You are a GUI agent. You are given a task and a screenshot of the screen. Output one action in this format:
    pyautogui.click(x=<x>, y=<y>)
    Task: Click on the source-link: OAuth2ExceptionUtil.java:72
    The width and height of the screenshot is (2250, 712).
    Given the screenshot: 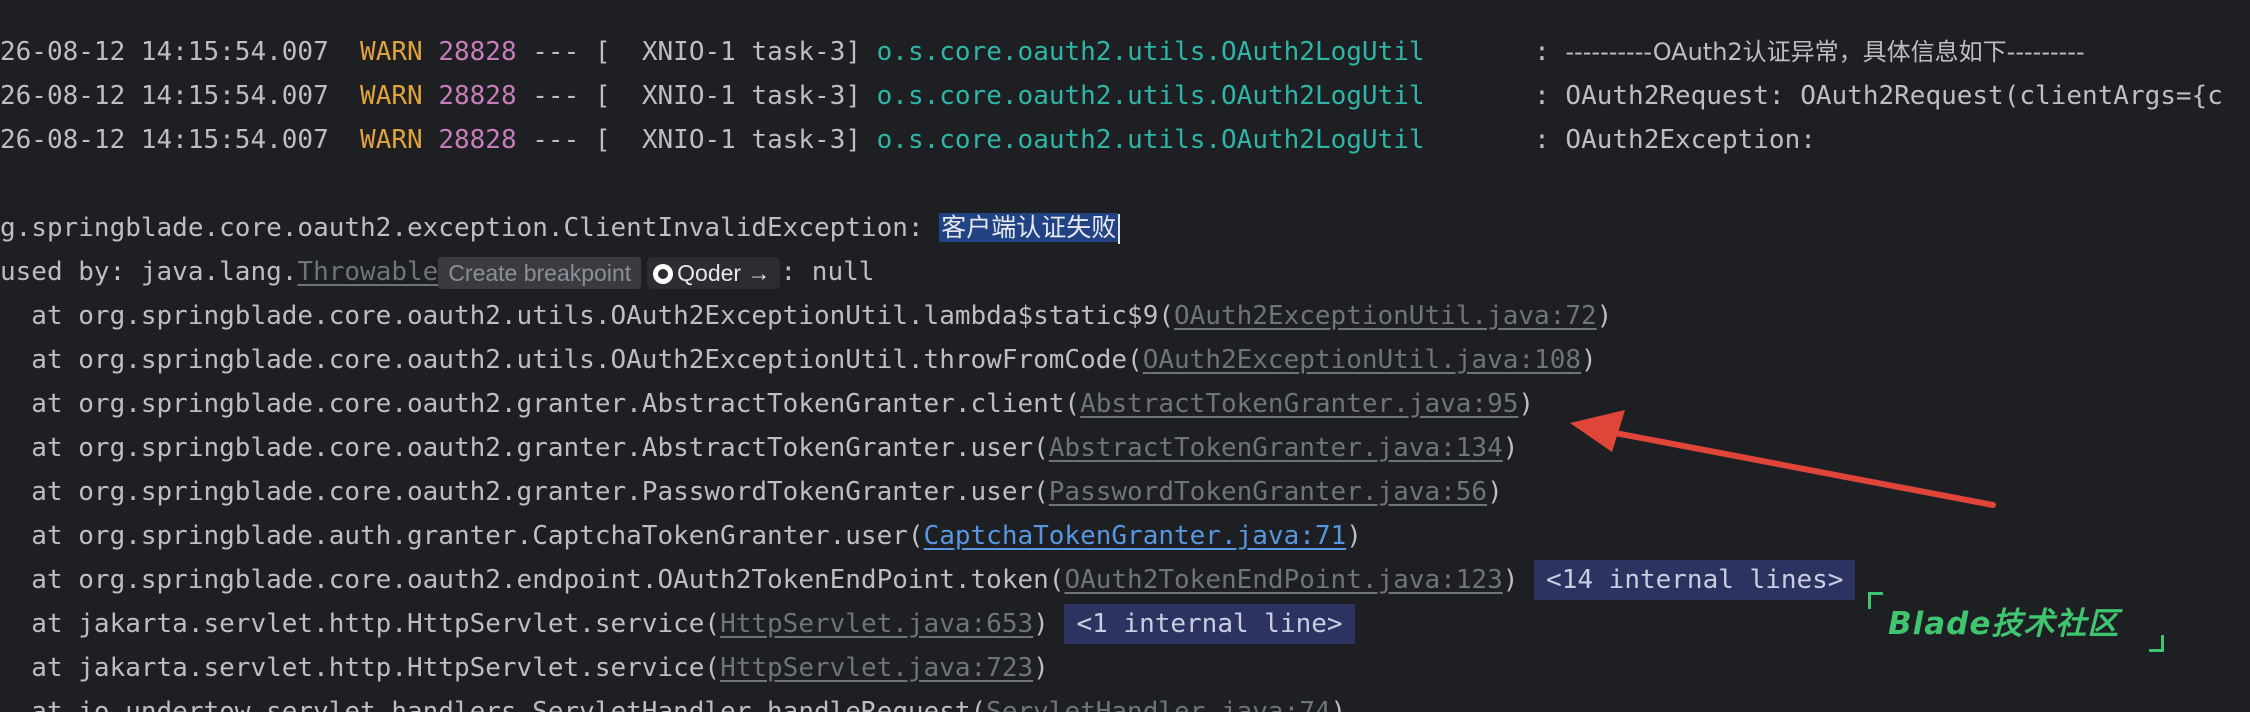 What is the action you would take?
    pyautogui.click(x=1385, y=316)
    